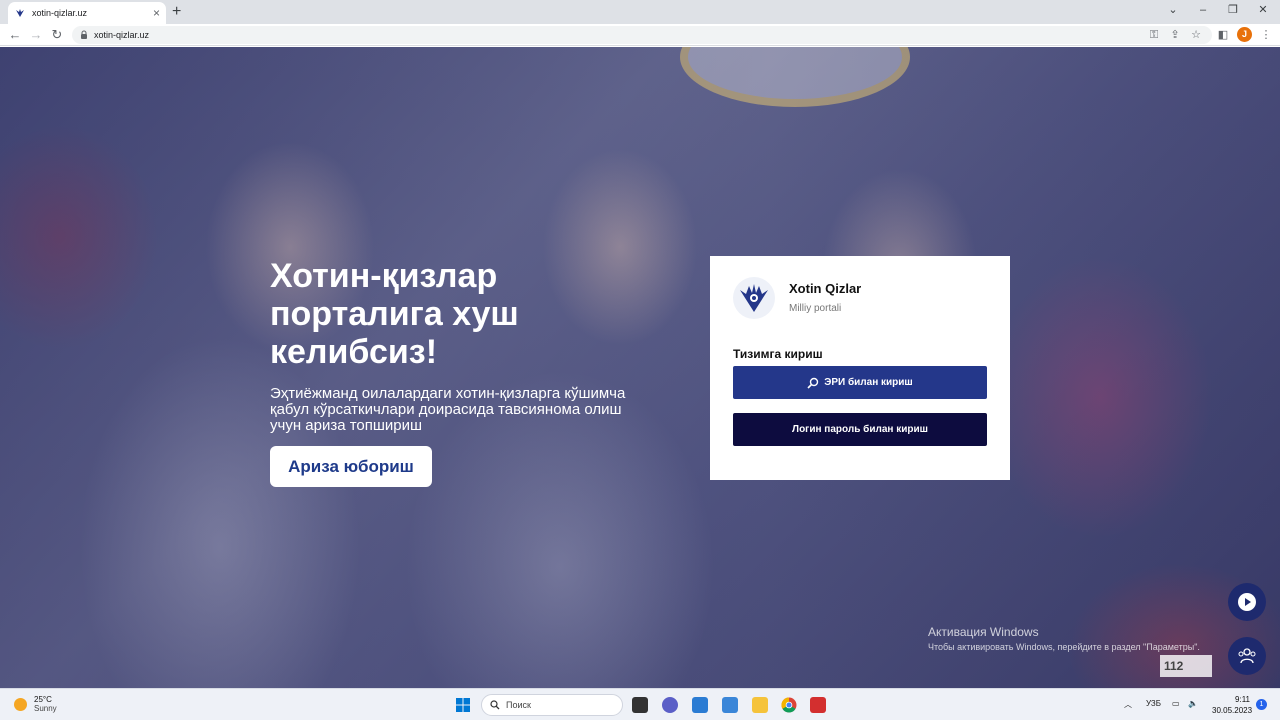  What do you see at coordinates (1153, 703) in the screenshot?
I see `language-indicator: УЗБ` at bounding box center [1153, 703].